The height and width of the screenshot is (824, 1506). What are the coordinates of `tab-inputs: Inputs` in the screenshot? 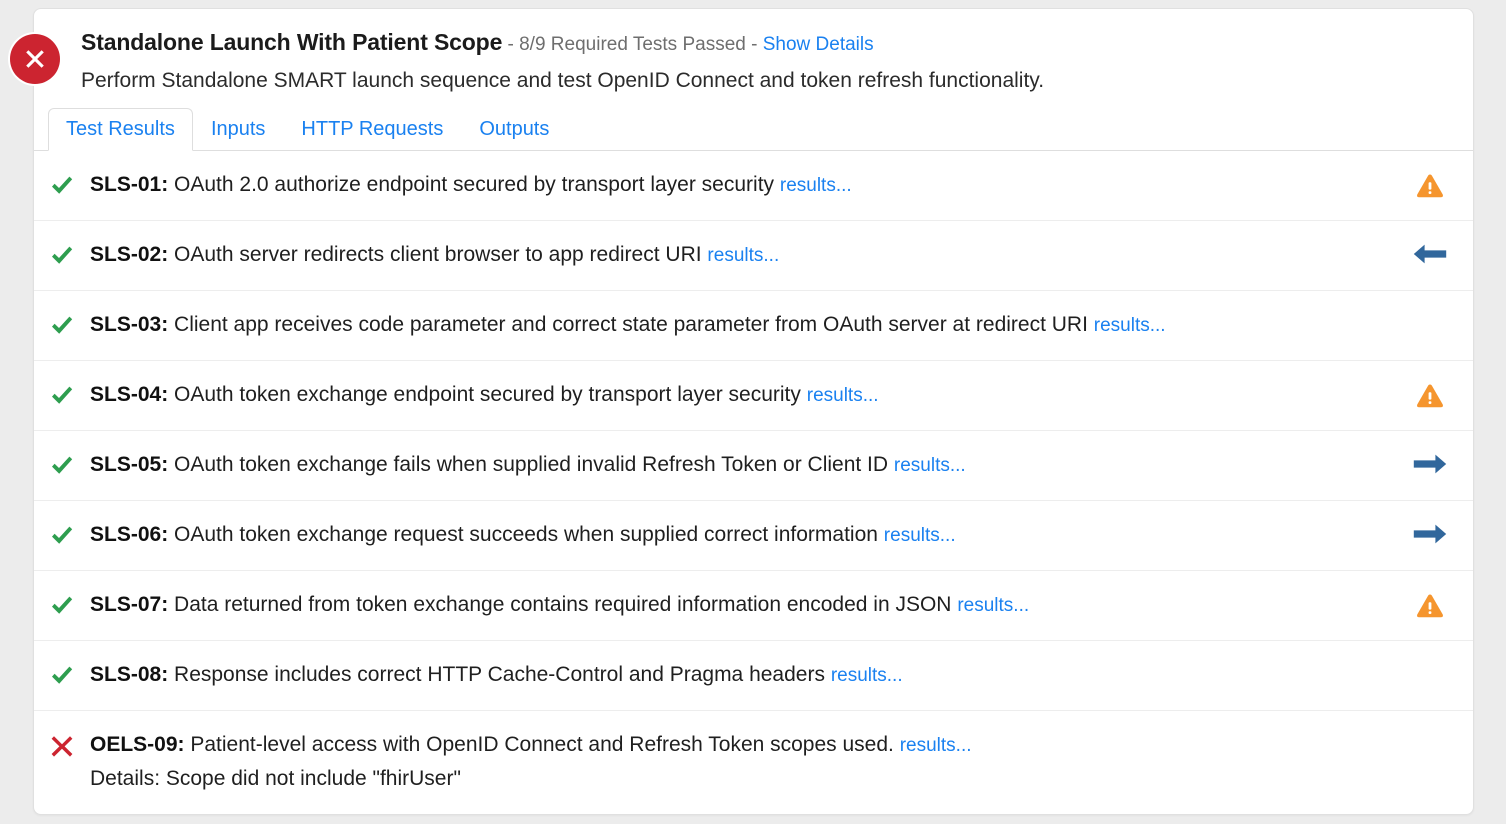 It's located at (238, 129).